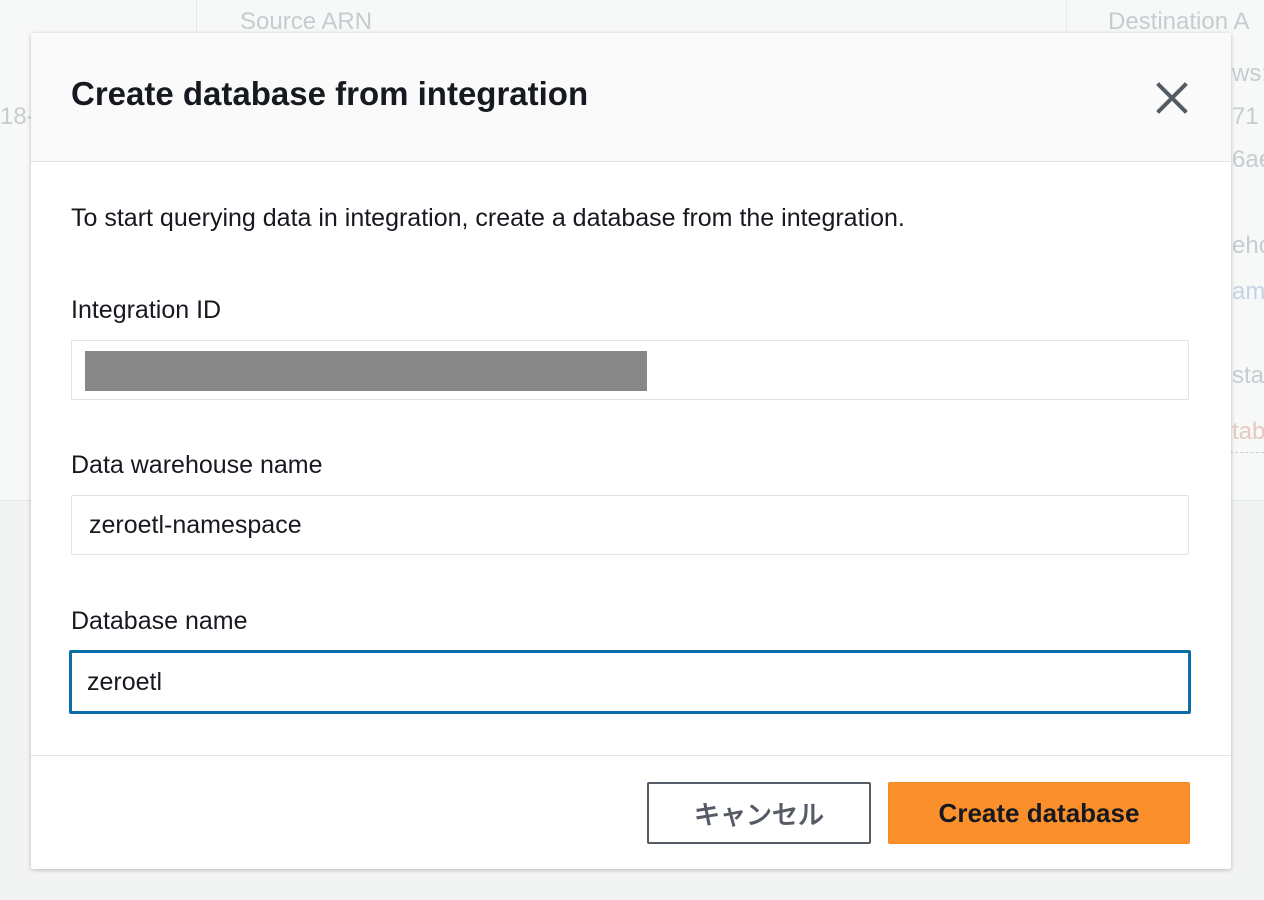 The width and height of the screenshot is (1264, 900). Describe the element at coordinates (1248, 431) in the screenshot. I see `background-fragment: tab` at that location.